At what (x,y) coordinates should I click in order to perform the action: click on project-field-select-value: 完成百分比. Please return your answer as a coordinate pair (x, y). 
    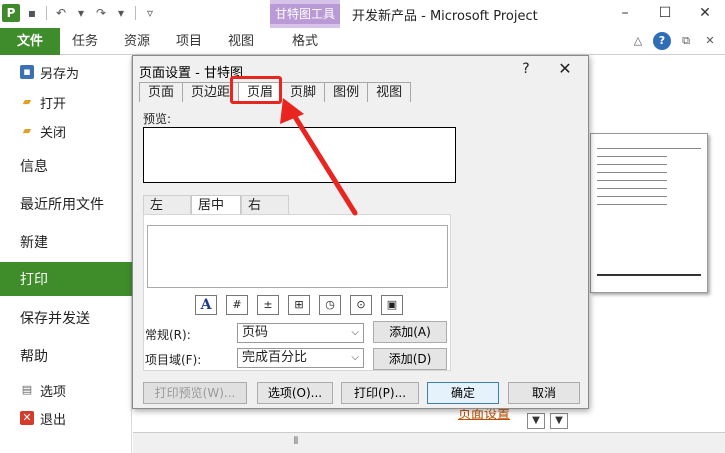
    Looking at the image, I should click on (275, 357).